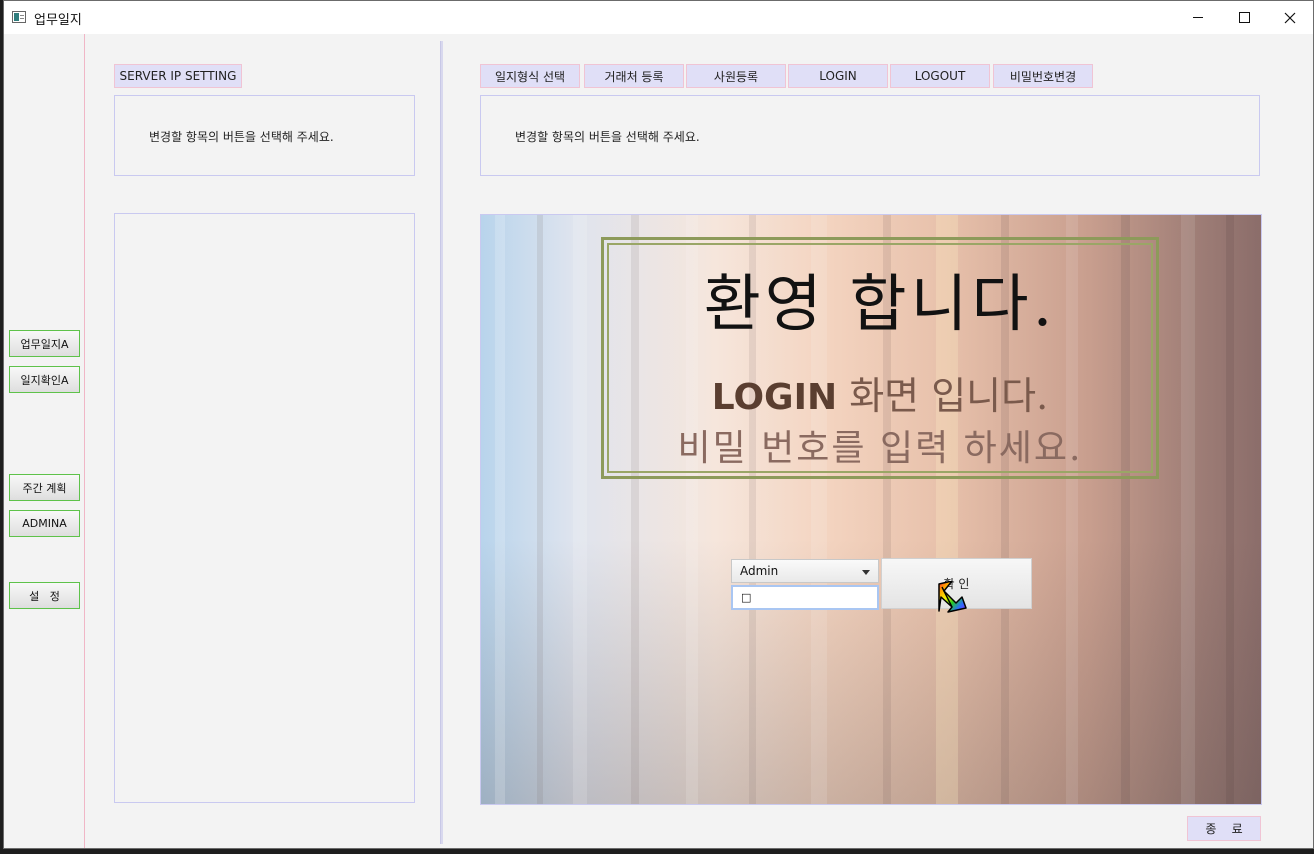 Image resolution: width=1314 pixels, height=854 pixels. What do you see at coordinates (736, 76) in the screenshot?
I see `tab-employee-register: 사원등록` at bounding box center [736, 76].